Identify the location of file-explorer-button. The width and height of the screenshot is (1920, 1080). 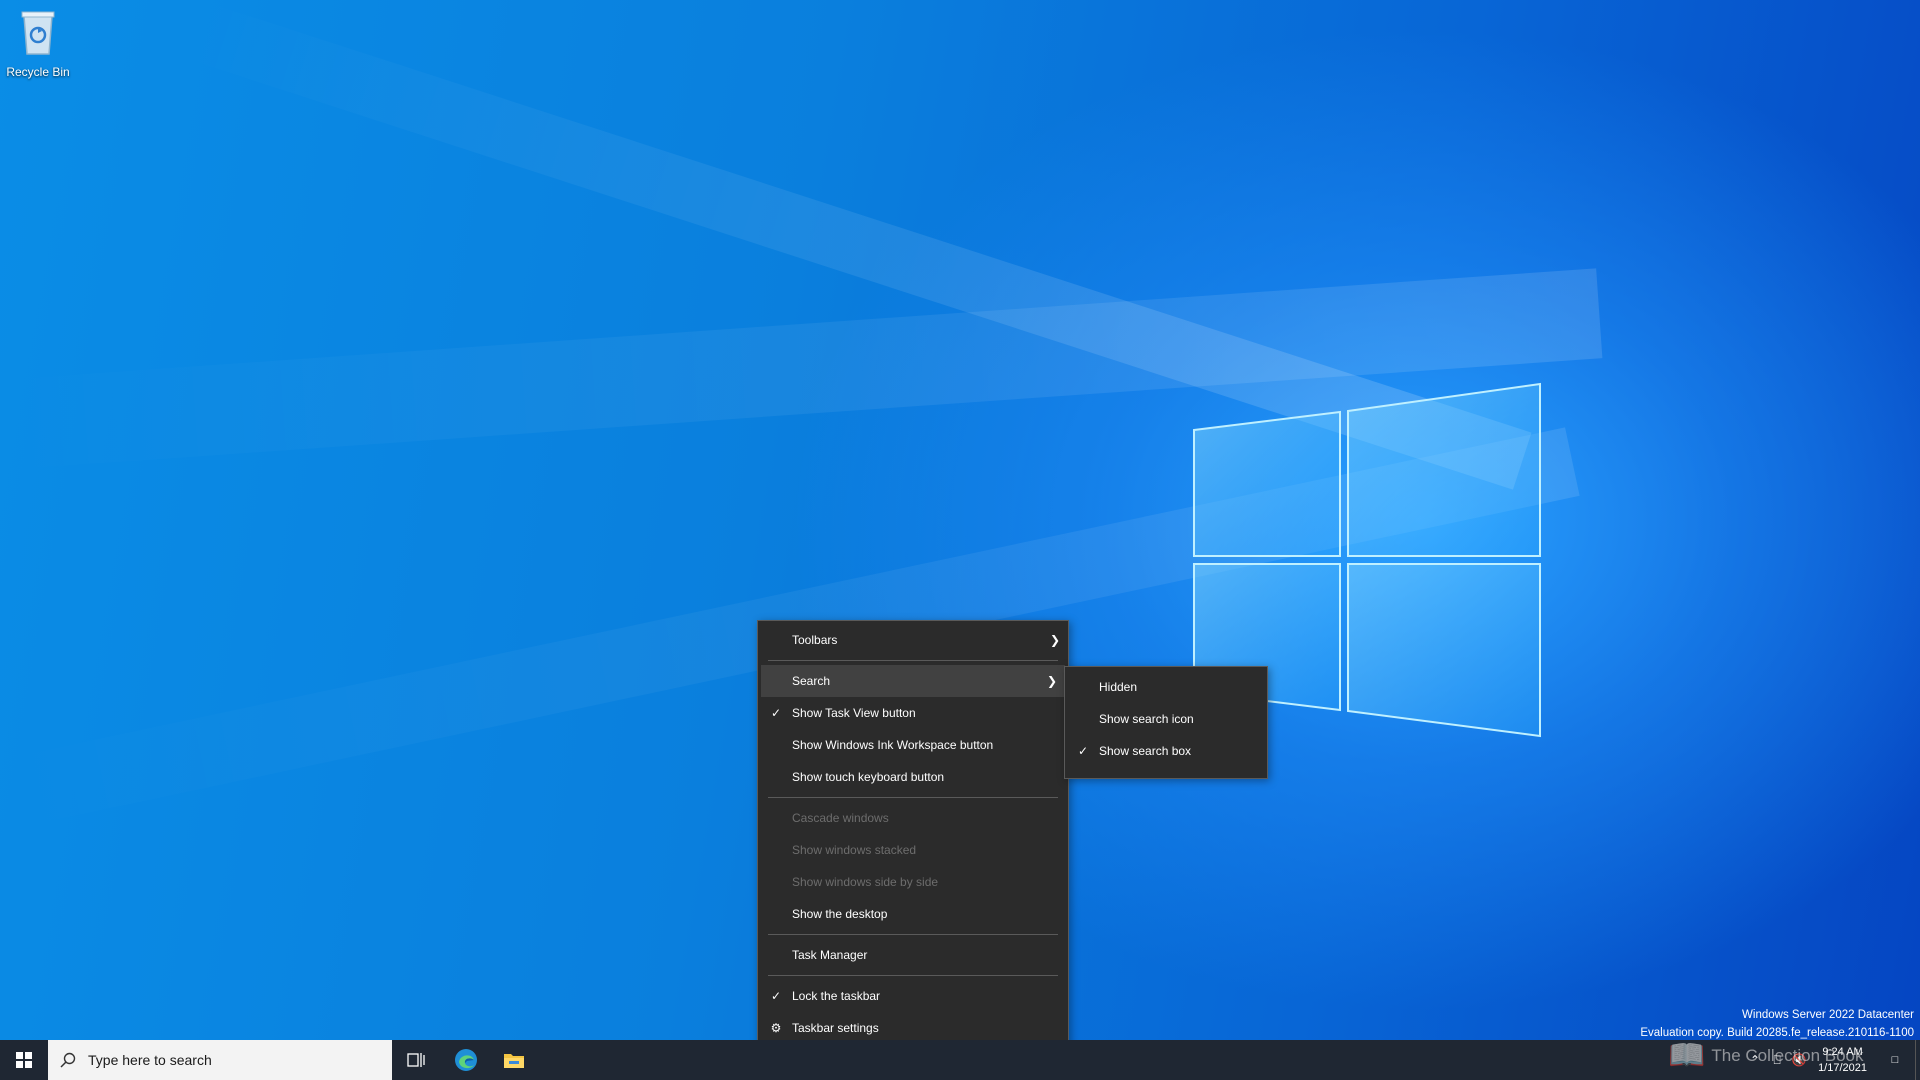
(514, 1060).